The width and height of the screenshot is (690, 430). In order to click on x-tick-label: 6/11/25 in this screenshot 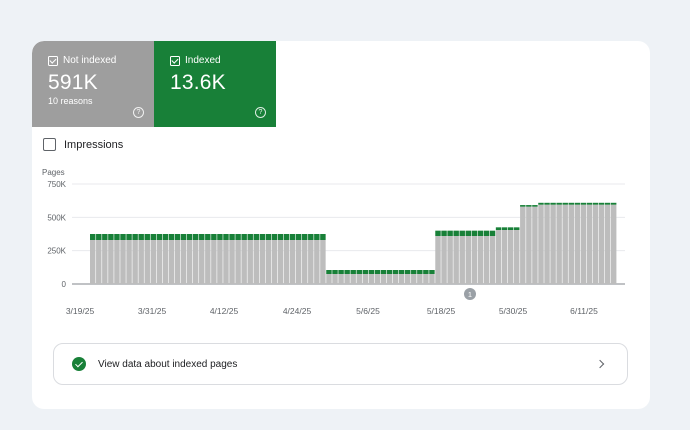, I will do `click(584, 311)`.